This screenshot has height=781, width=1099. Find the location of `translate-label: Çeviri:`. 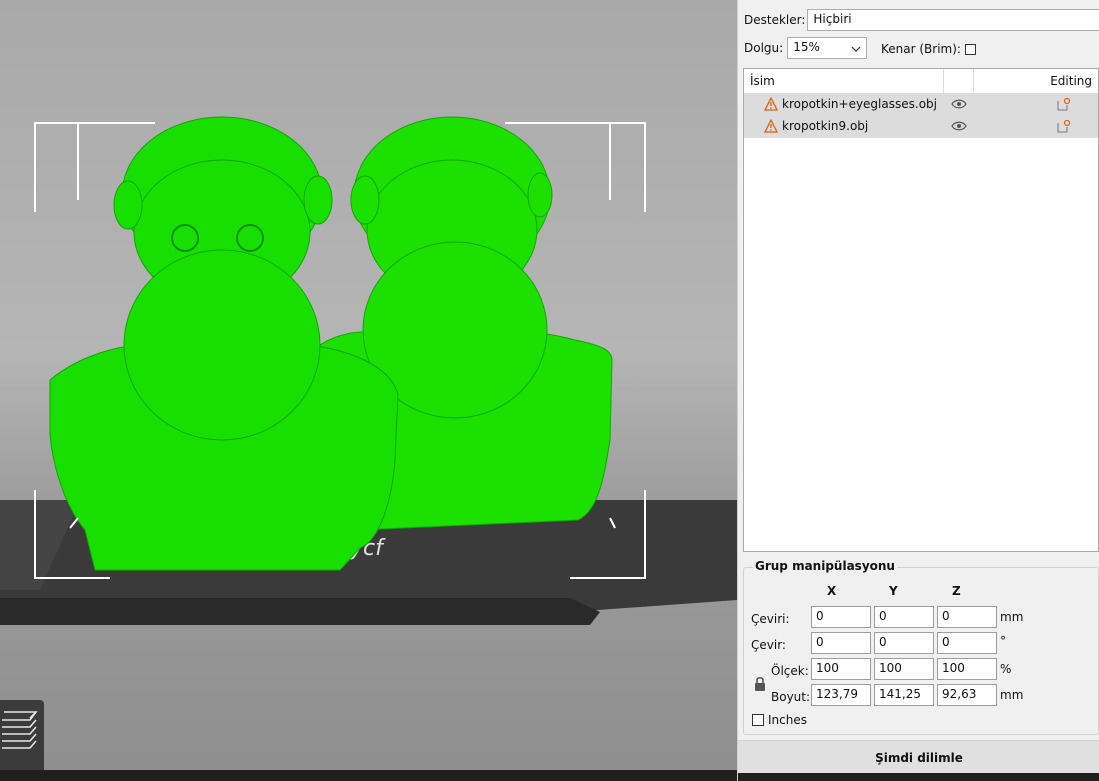

translate-label: Çeviri: is located at coordinates (770, 619).